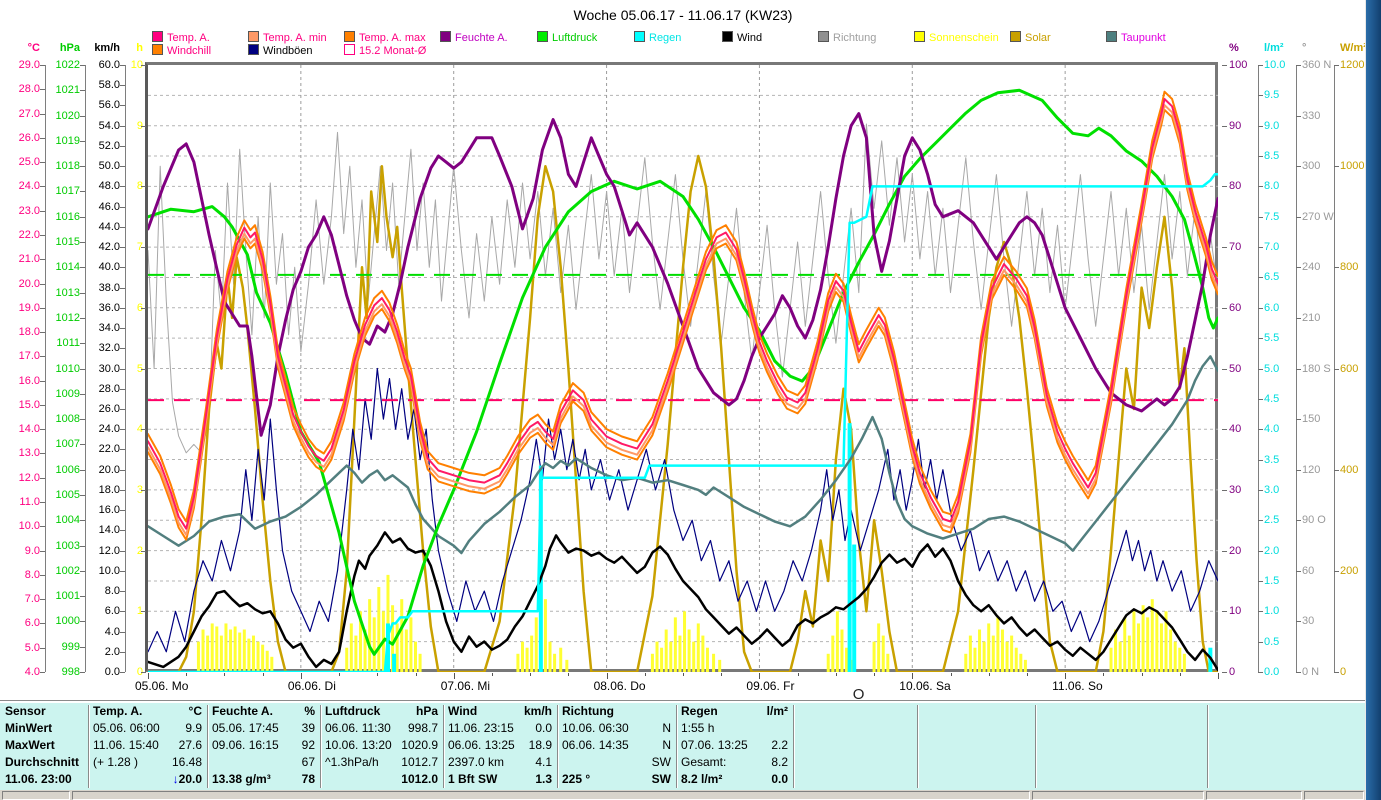 The width and height of the screenshot is (1381, 800). Describe the element at coordinates (29, 89) in the screenshot. I see `tick-label-c: 28.0` at that location.